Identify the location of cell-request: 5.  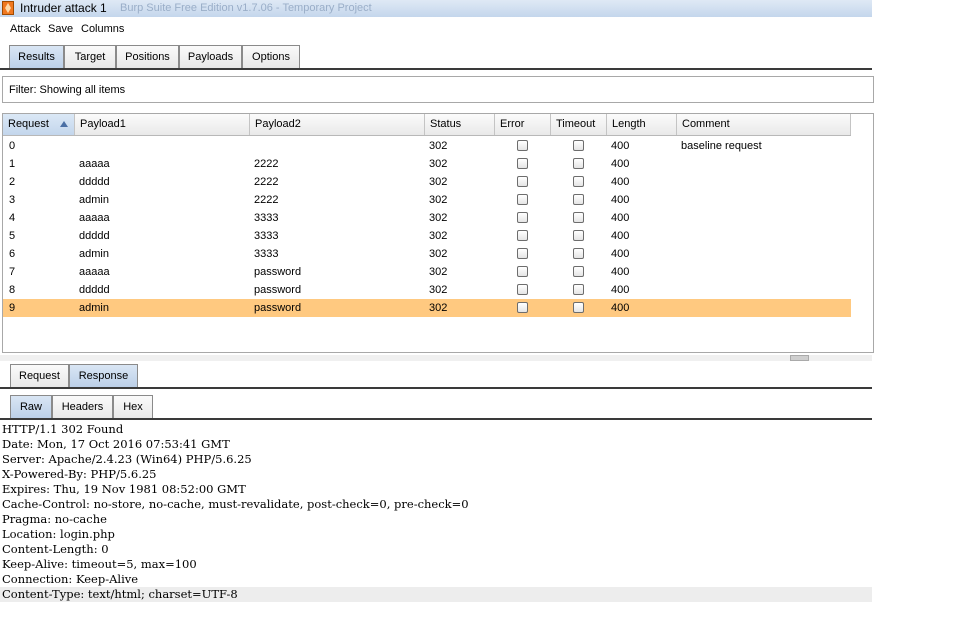
(12, 236).